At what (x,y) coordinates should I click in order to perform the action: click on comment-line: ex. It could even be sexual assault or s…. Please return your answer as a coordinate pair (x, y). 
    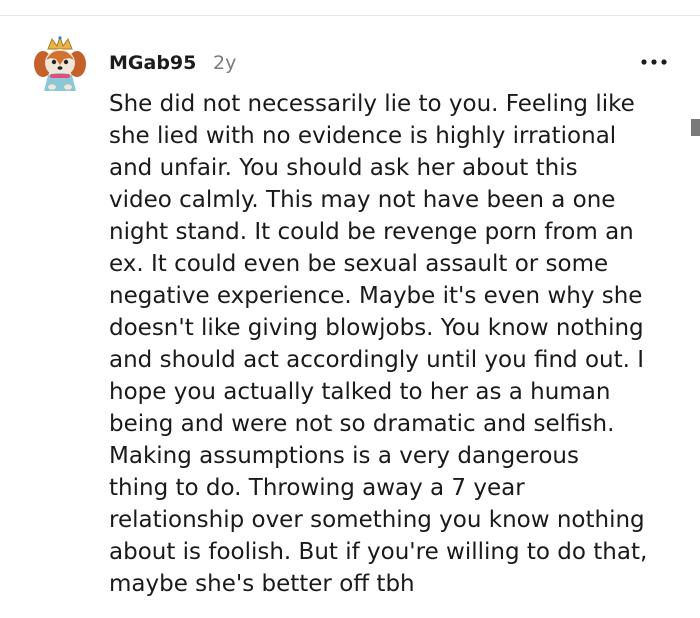
    Looking at the image, I should click on (359, 264).